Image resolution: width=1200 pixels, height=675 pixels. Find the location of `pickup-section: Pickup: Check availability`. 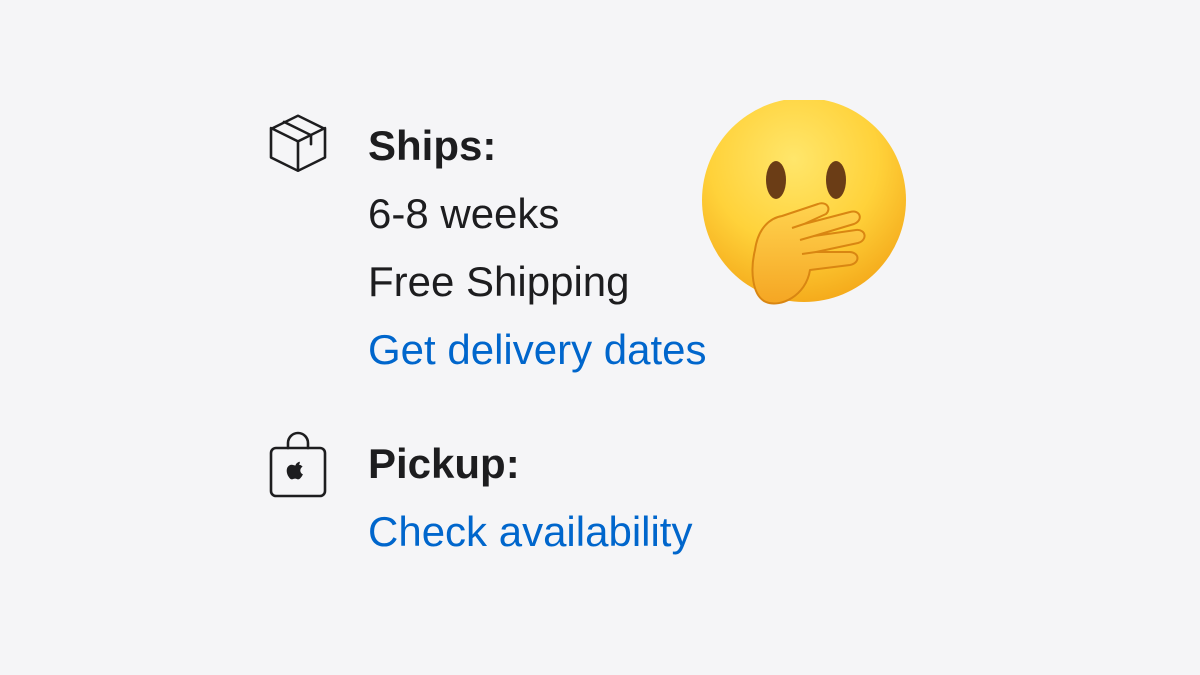

pickup-section: Pickup: Check availability is located at coordinates (480, 498).